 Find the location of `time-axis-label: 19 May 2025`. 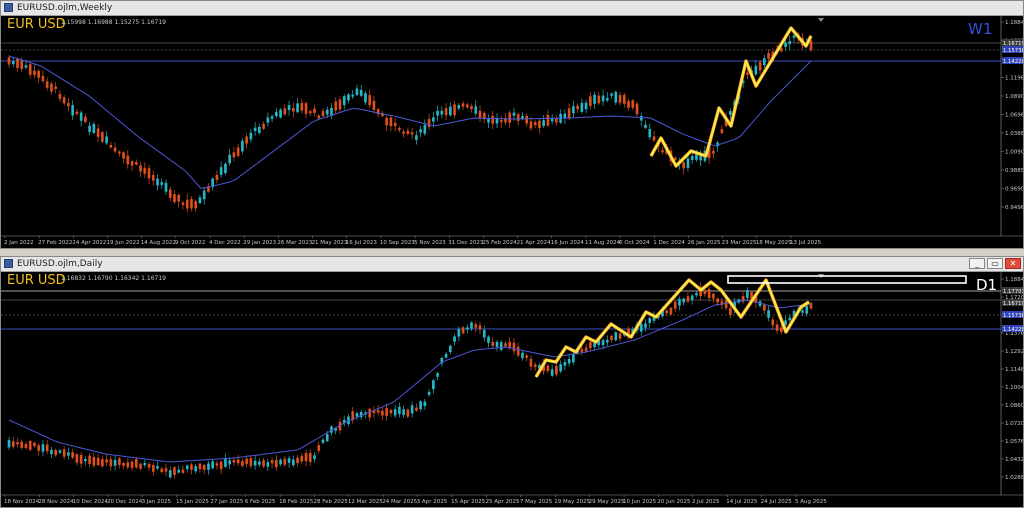

time-axis-label: 19 May 2025 is located at coordinates (572, 502).